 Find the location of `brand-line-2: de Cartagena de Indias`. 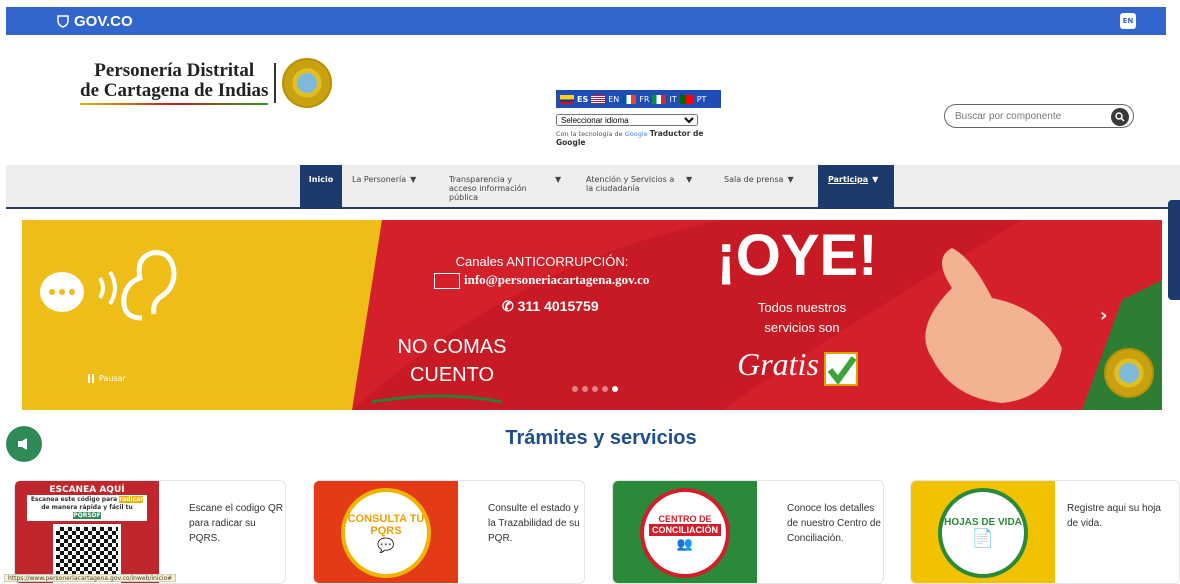

brand-line-2: de Cartagena de Indias is located at coordinates (174, 90).